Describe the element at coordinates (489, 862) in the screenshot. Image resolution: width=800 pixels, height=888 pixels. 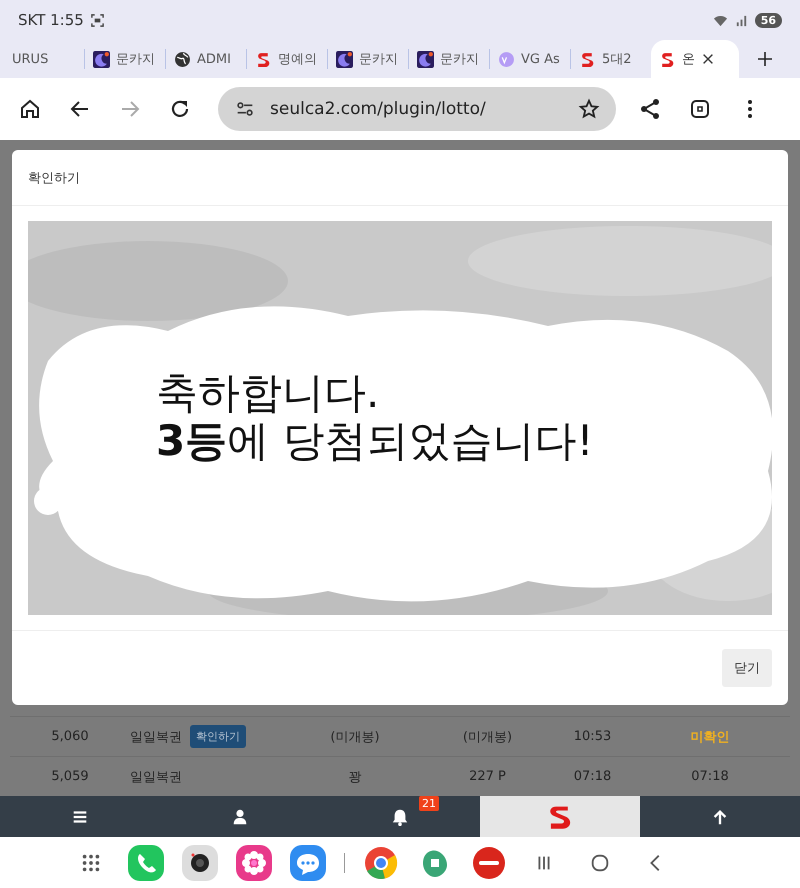
I see `shopping-app-icon` at that location.